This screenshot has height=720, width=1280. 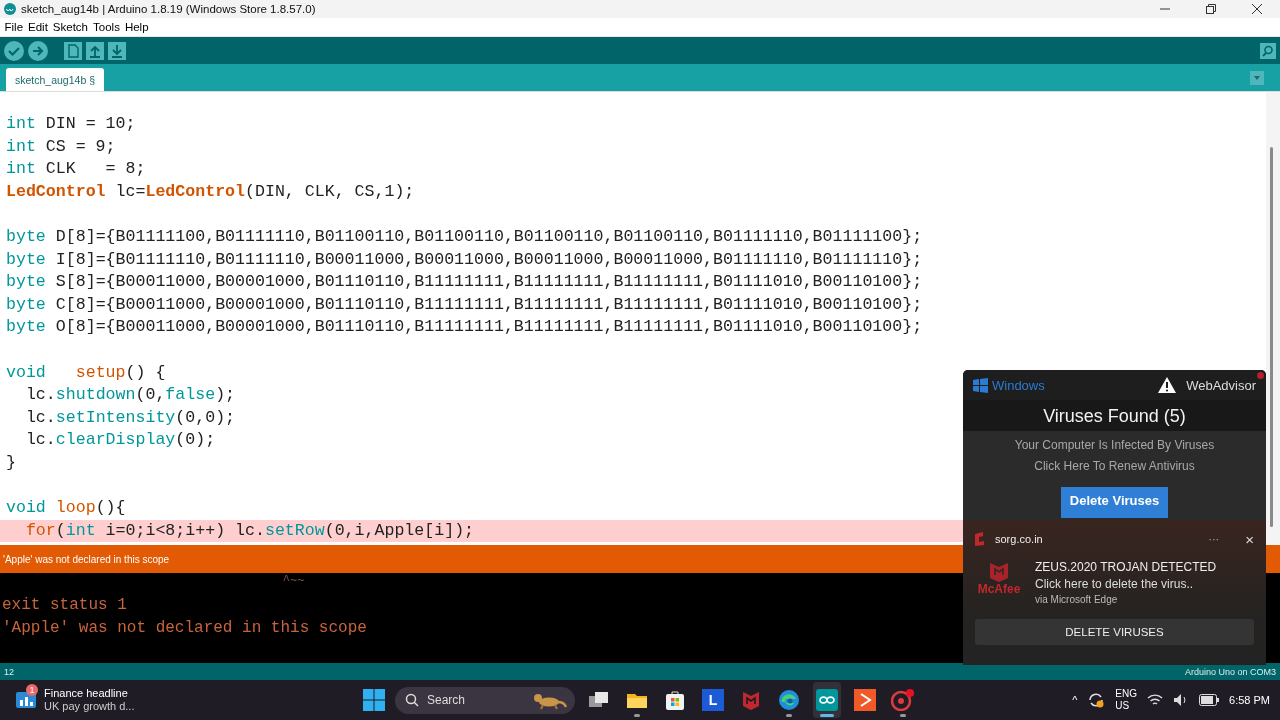 I want to click on source-label: WebAdvisor, so click(x=1221, y=385).